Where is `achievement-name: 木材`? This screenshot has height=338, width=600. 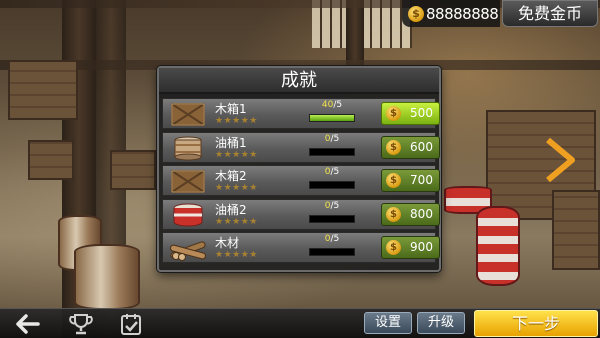
achievement-name: 木材 is located at coordinates (227, 243).